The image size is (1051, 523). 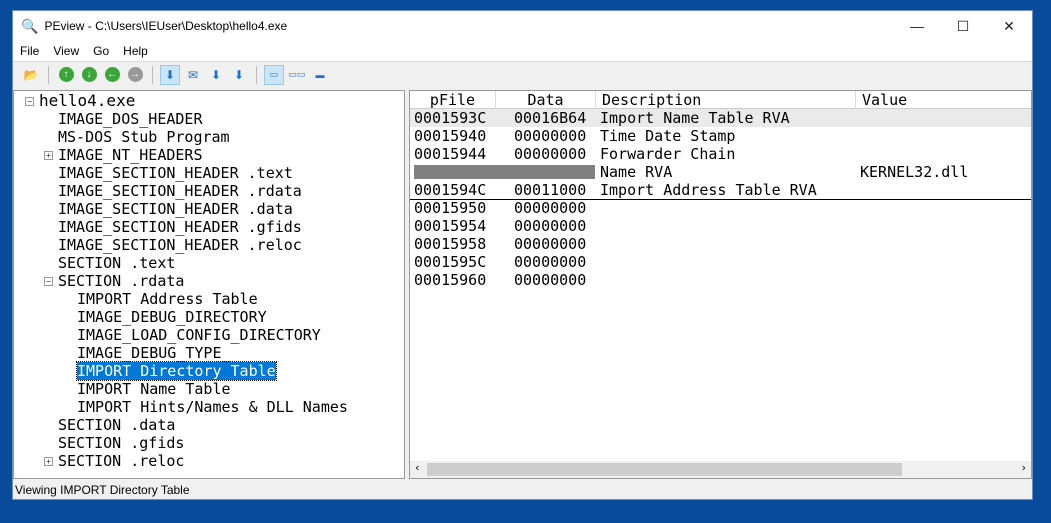 I want to click on tree-item: SECTION .text, so click(x=116, y=263).